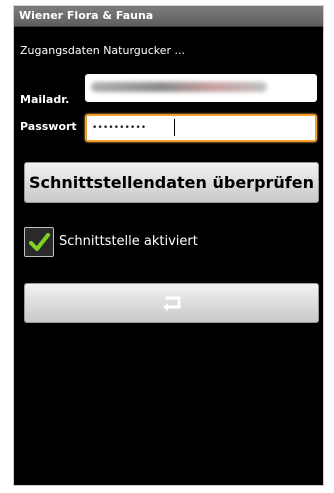  I want to click on password-value: ••••••••••, so click(119, 128).